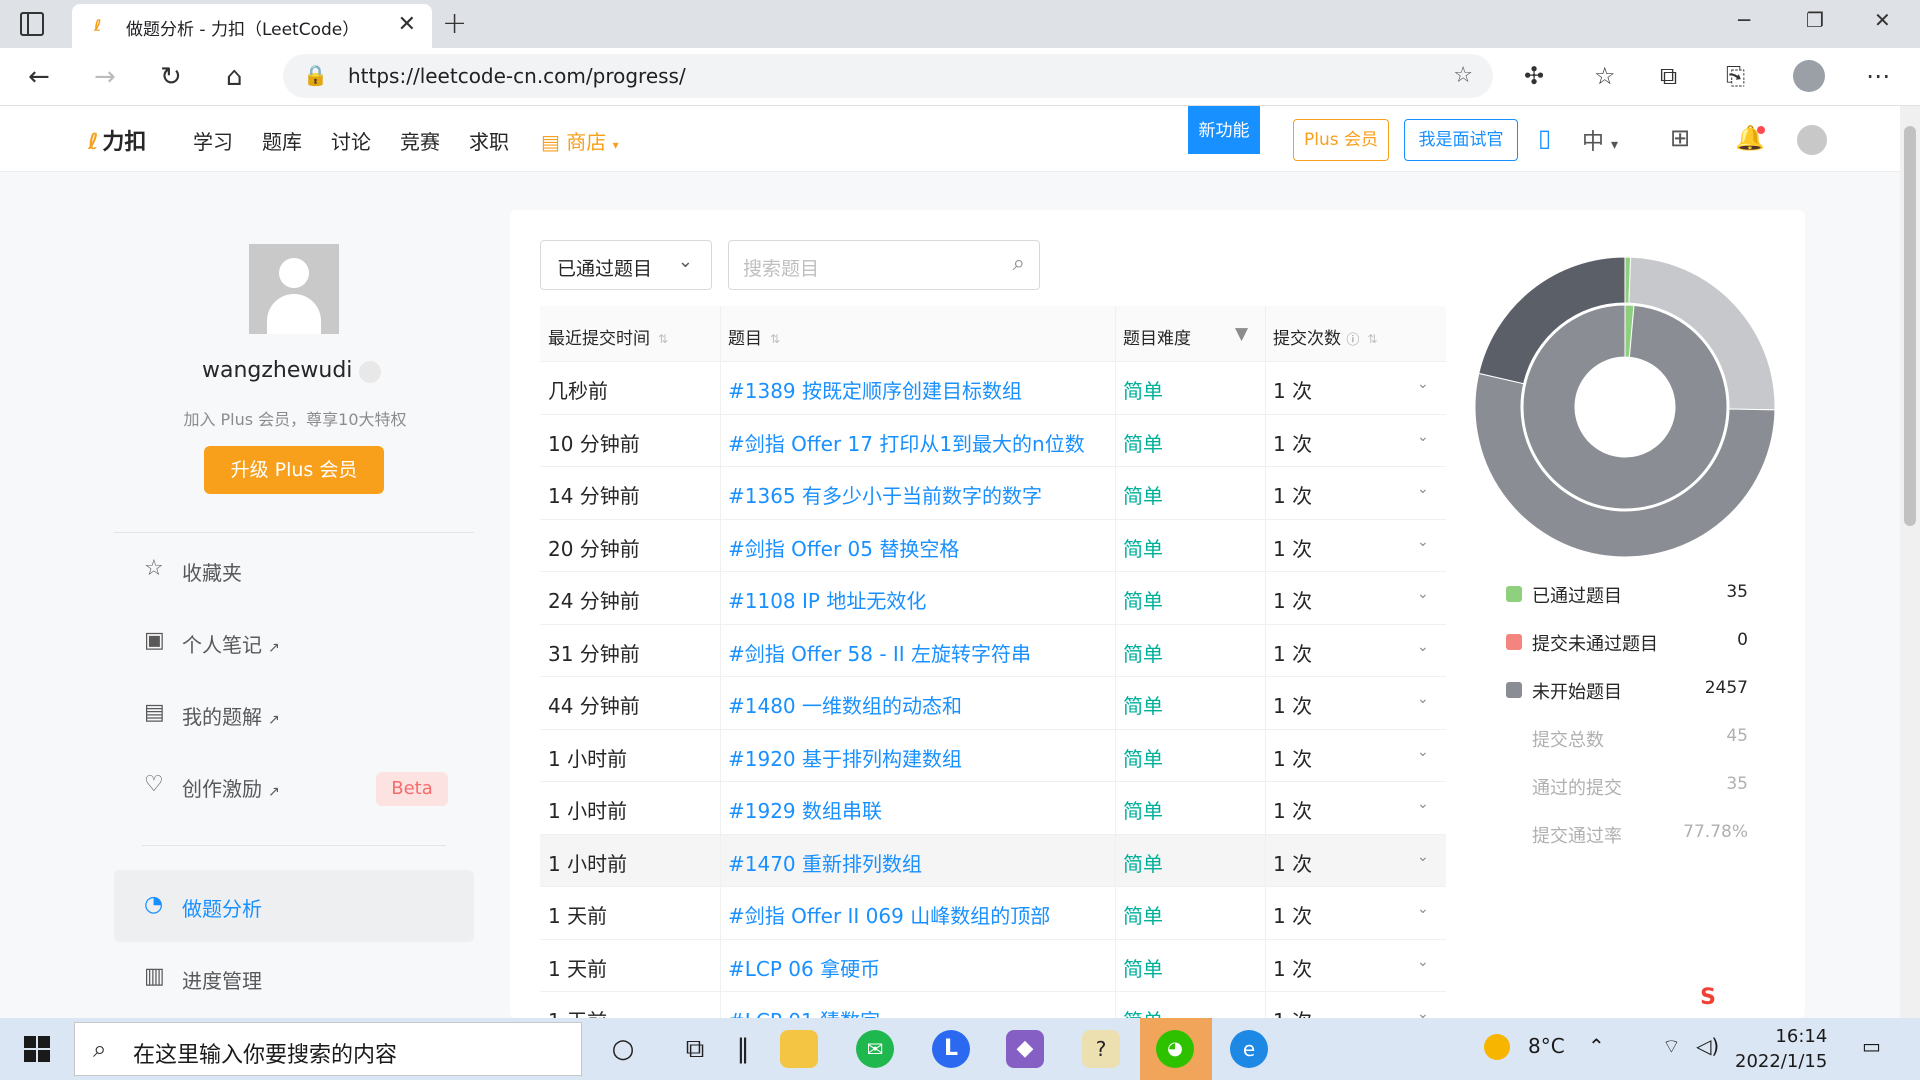 Image resolution: width=1920 pixels, height=1080 pixels. What do you see at coordinates (1352, 340) in the screenshot?
I see `help-icon: ⓘ` at bounding box center [1352, 340].